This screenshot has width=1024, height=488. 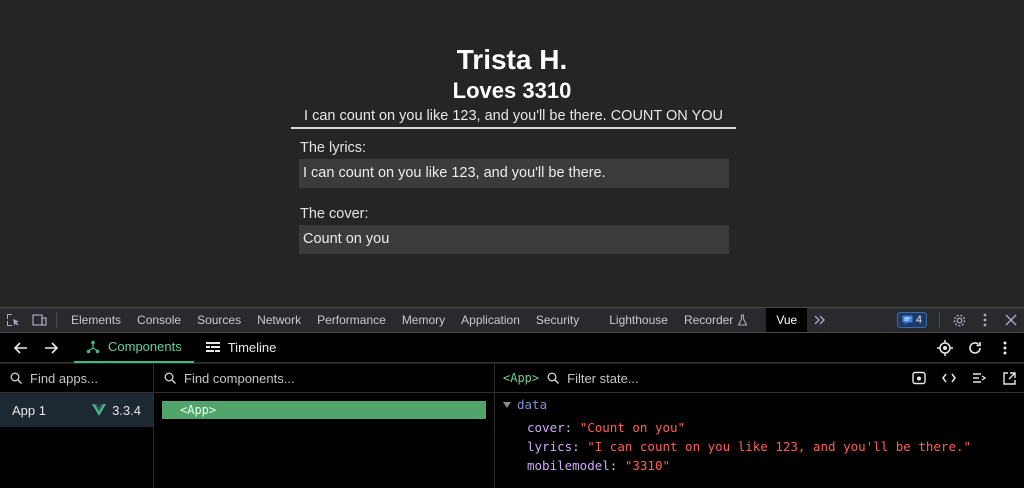 I want to click on state-row-cover: cover: "Count on you", so click(x=759, y=427).